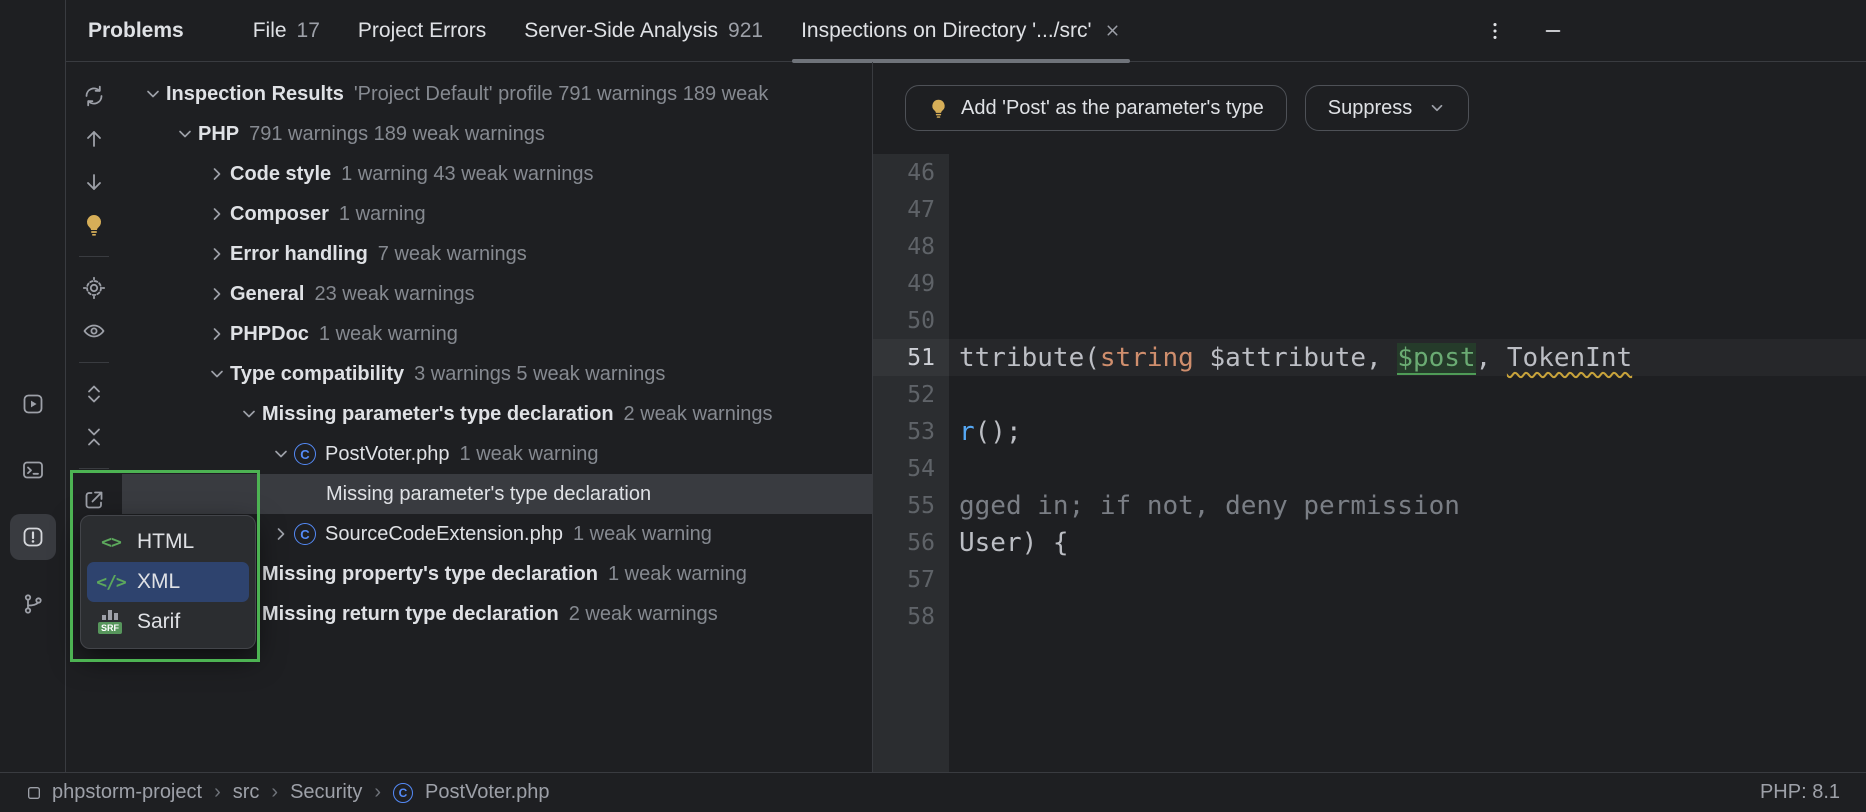 The width and height of the screenshot is (1866, 812). What do you see at coordinates (960, 31) in the screenshot?
I see `tab-inspections-on-directory-src: Inspections on Directory '.../src'` at bounding box center [960, 31].